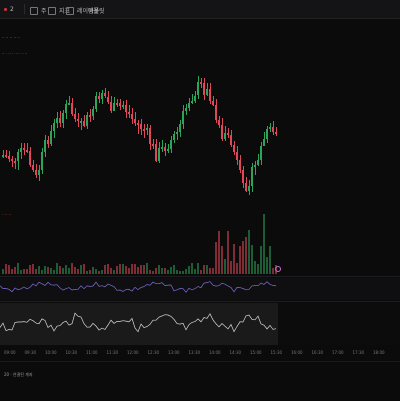 Image resolution: width=400 pixels, height=401 pixels. I want to click on rsi-panel, so click(200, 289).